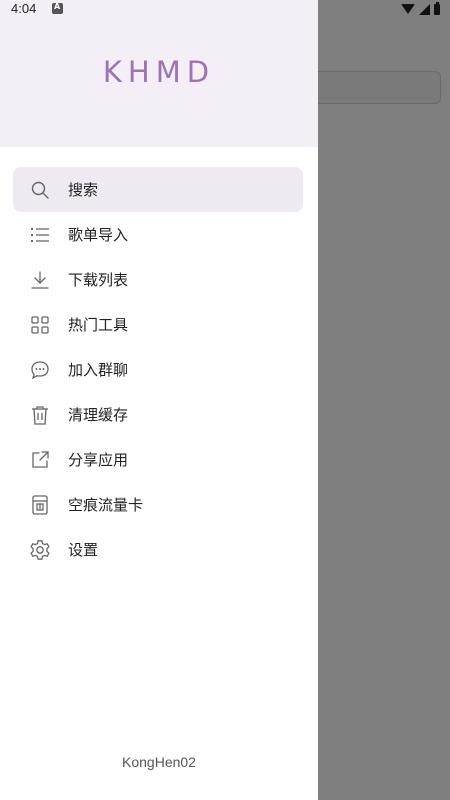 The image size is (450, 800). Describe the element at coordinates (40, 550) in the screenshot. I see `gear-icon` at that location.